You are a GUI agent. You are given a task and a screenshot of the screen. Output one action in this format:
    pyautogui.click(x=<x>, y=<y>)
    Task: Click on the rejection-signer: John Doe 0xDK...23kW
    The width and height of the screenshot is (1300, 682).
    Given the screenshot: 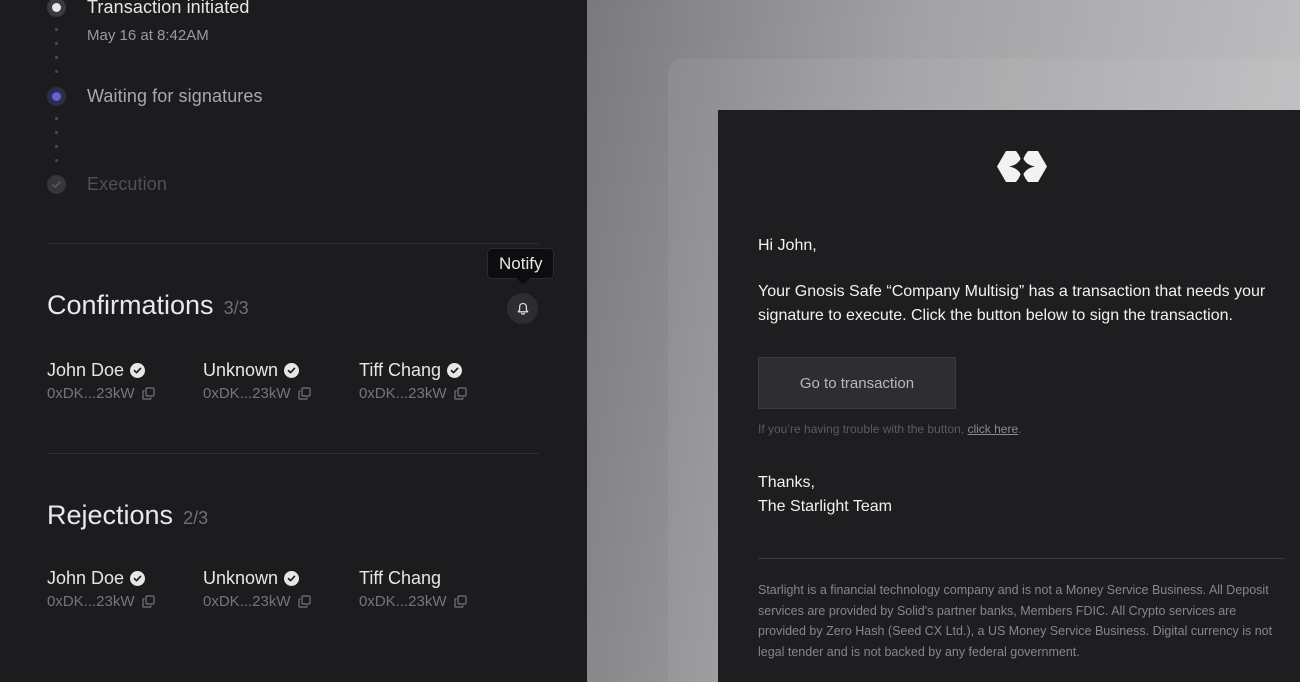 What is the action you would take?
    pyautogui.click(x=122, y=589)
    